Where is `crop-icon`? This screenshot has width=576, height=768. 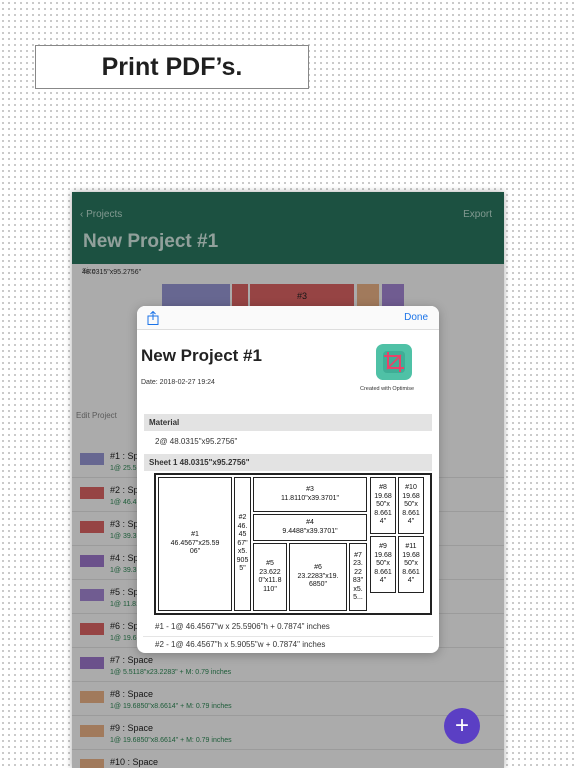
crop-icon is located at coordinates (394, 362).